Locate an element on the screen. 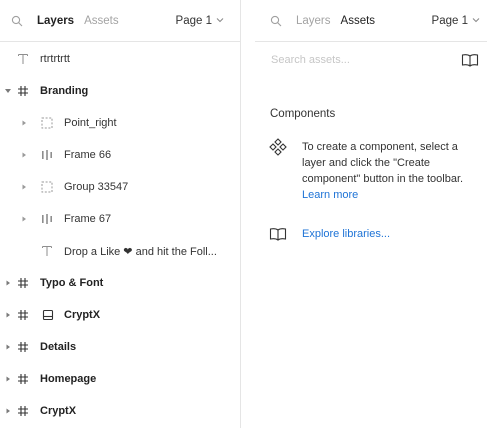 This screenshot has width=502, height=428. layer-row: Frame 67 is located at coordinates (120, 219).